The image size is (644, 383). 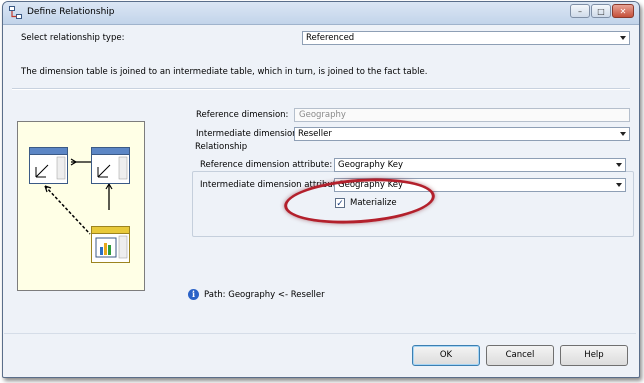 I want to click on divider, so click(x=321, y=89).